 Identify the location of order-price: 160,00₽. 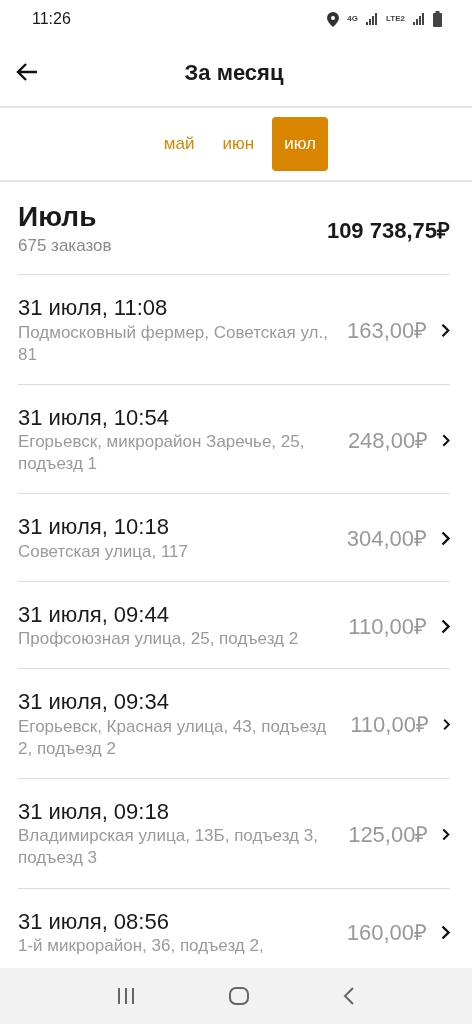
(386, 933).